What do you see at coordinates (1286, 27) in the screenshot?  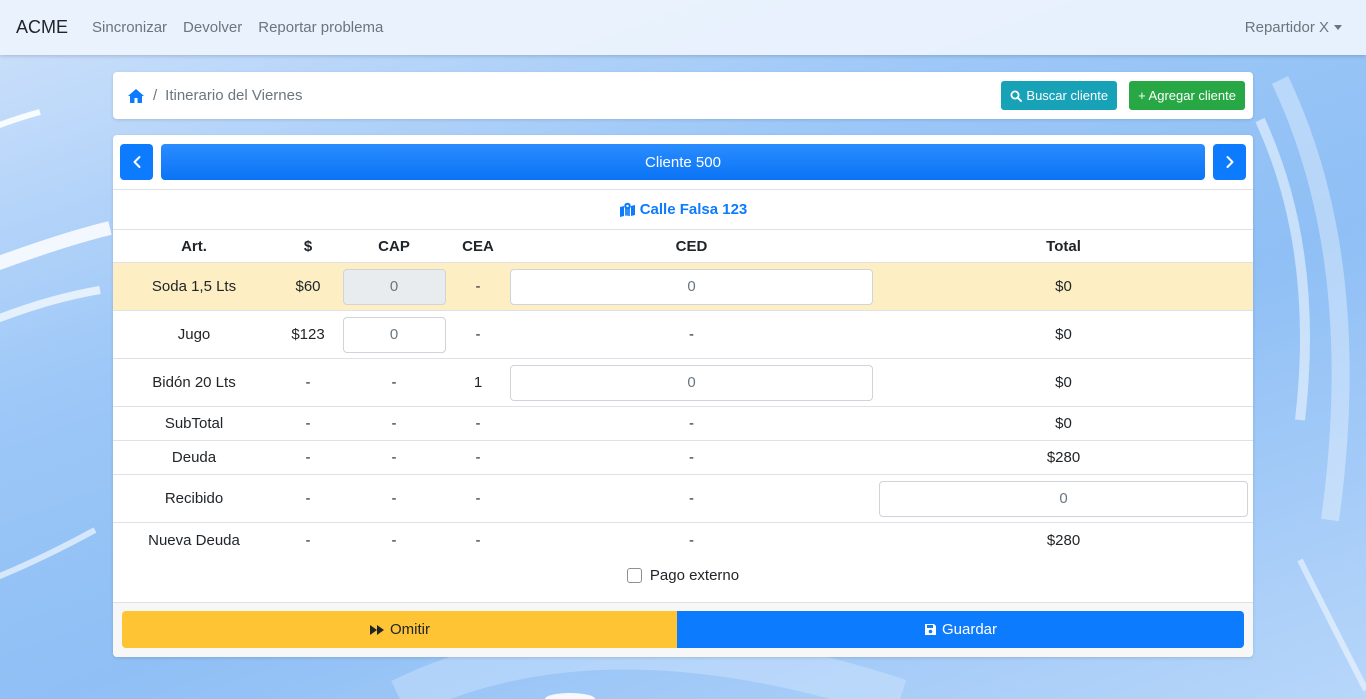 I see `user-name: Repartidor X` at bounding box center [1286, 27].